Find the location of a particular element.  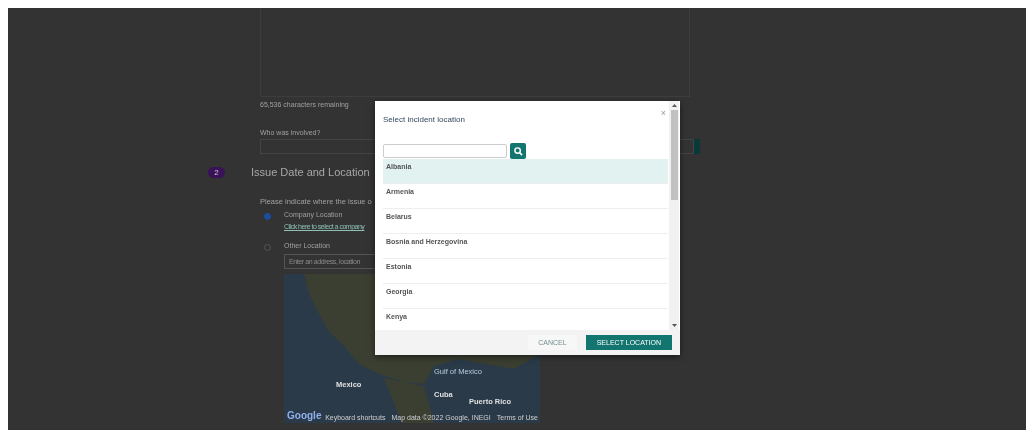

step-badge: 2 is located at coordinates (216, 172).